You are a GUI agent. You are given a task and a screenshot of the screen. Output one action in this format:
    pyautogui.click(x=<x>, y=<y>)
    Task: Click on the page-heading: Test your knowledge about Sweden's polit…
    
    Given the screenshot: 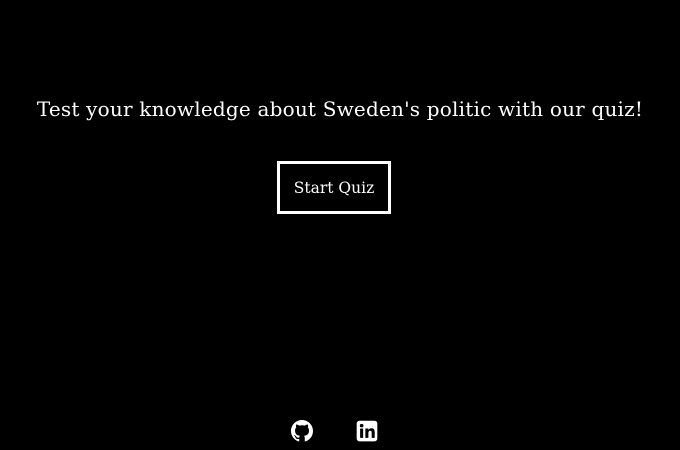 What is the action you would take?
    pyautogui.click(x=340, y=109)
    